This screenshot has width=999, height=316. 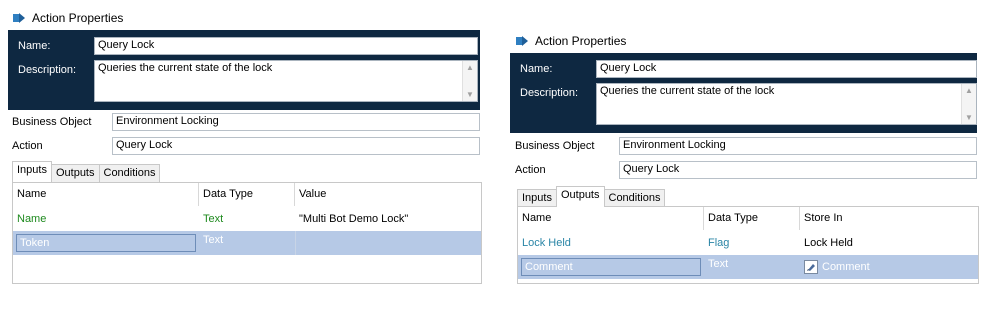 I want to click on right-business-object-field: Environment Locking, so click(x=798, y=146).